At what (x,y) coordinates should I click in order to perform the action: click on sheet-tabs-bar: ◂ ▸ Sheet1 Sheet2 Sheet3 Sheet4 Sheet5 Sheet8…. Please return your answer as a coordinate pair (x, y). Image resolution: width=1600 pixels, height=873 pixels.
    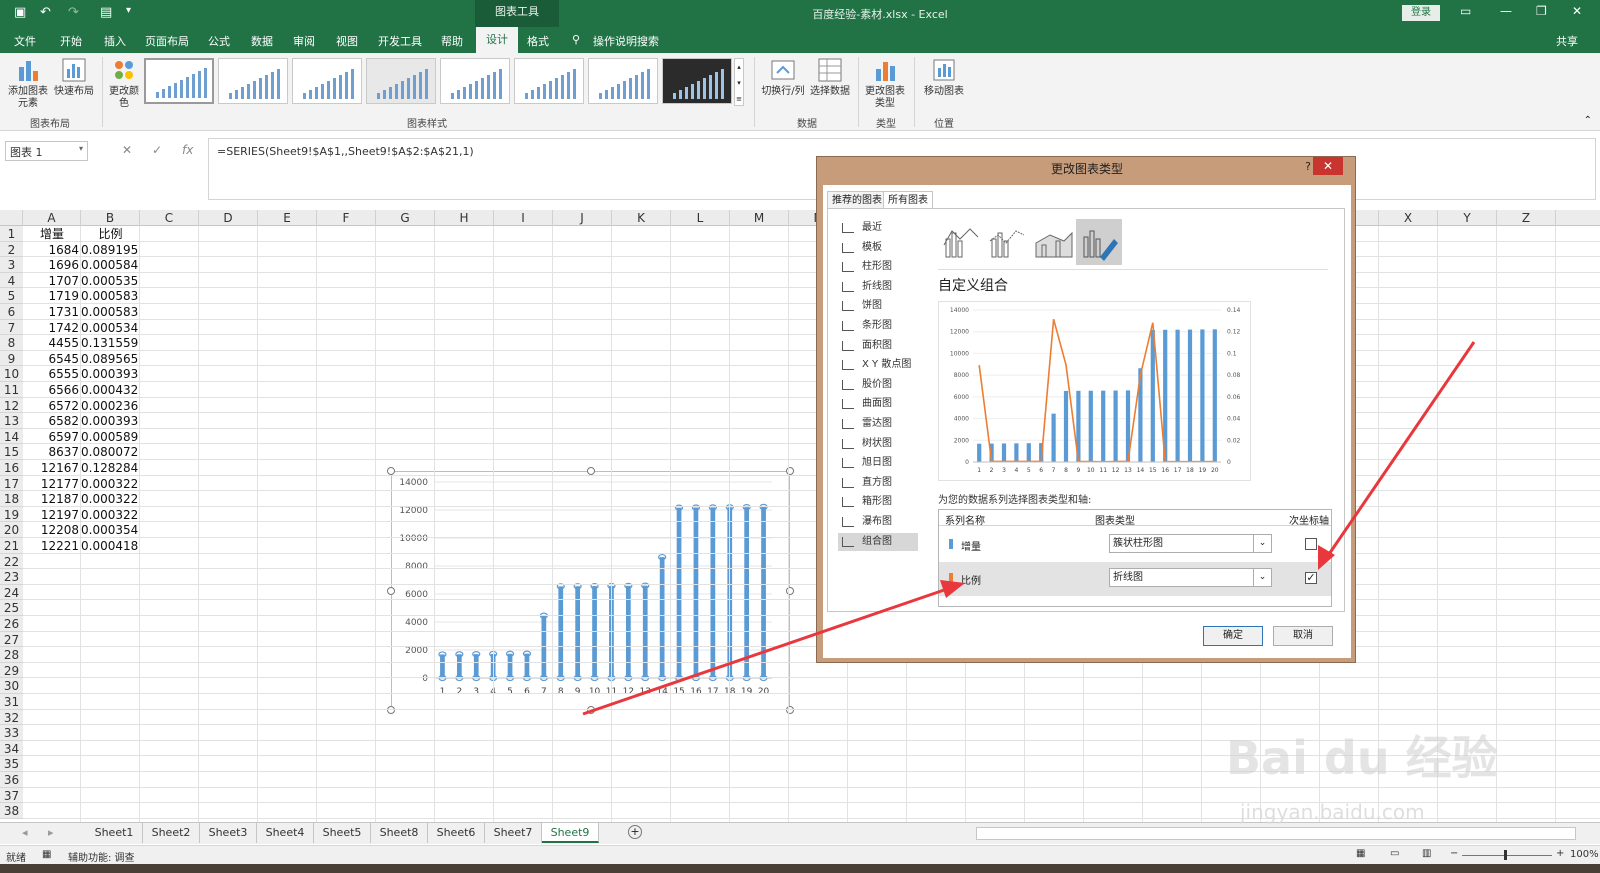
    Looking at the image, I should click on (800, 833).